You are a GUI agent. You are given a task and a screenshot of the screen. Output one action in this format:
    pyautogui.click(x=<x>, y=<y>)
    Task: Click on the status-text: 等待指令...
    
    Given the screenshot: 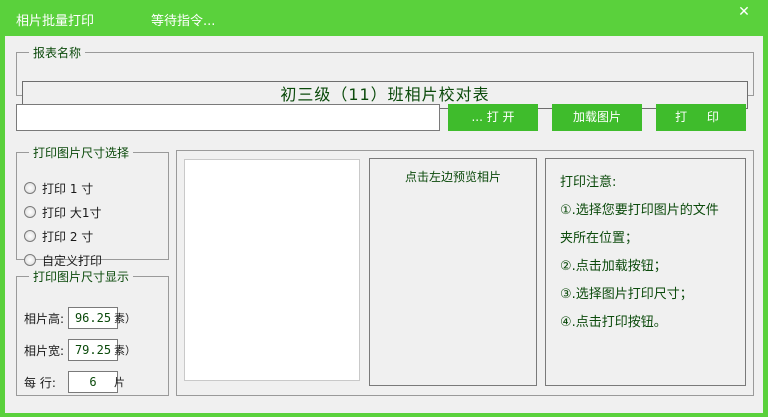 What is the action you would take?
    pyautogui.click(x=183, y=21)
    